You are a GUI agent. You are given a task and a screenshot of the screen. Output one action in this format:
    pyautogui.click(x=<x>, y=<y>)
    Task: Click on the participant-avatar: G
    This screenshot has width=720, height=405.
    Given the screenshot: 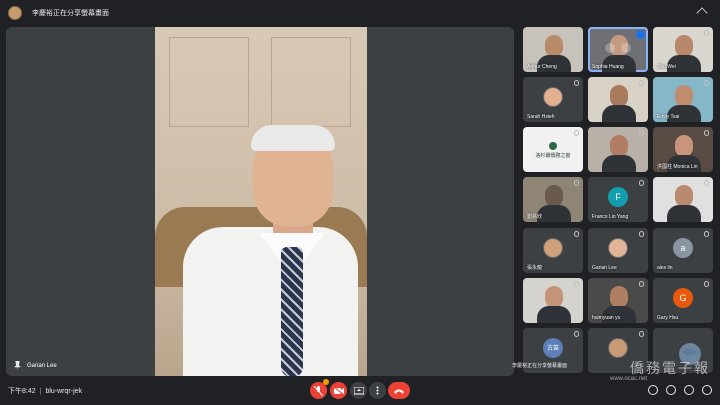 What is the action you would take?
    pyautogui.click(x=683, y=297)
    